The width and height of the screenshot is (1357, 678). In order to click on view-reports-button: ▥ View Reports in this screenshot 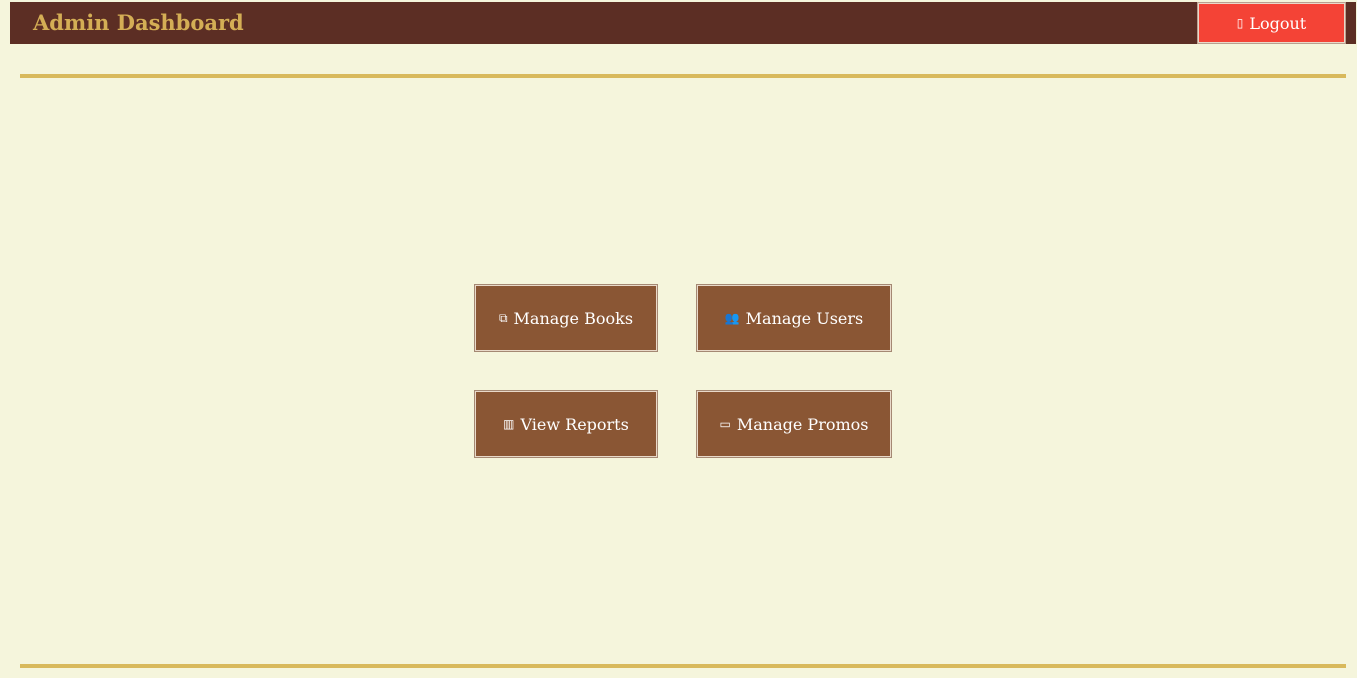, I will do `click(566, 424)`.